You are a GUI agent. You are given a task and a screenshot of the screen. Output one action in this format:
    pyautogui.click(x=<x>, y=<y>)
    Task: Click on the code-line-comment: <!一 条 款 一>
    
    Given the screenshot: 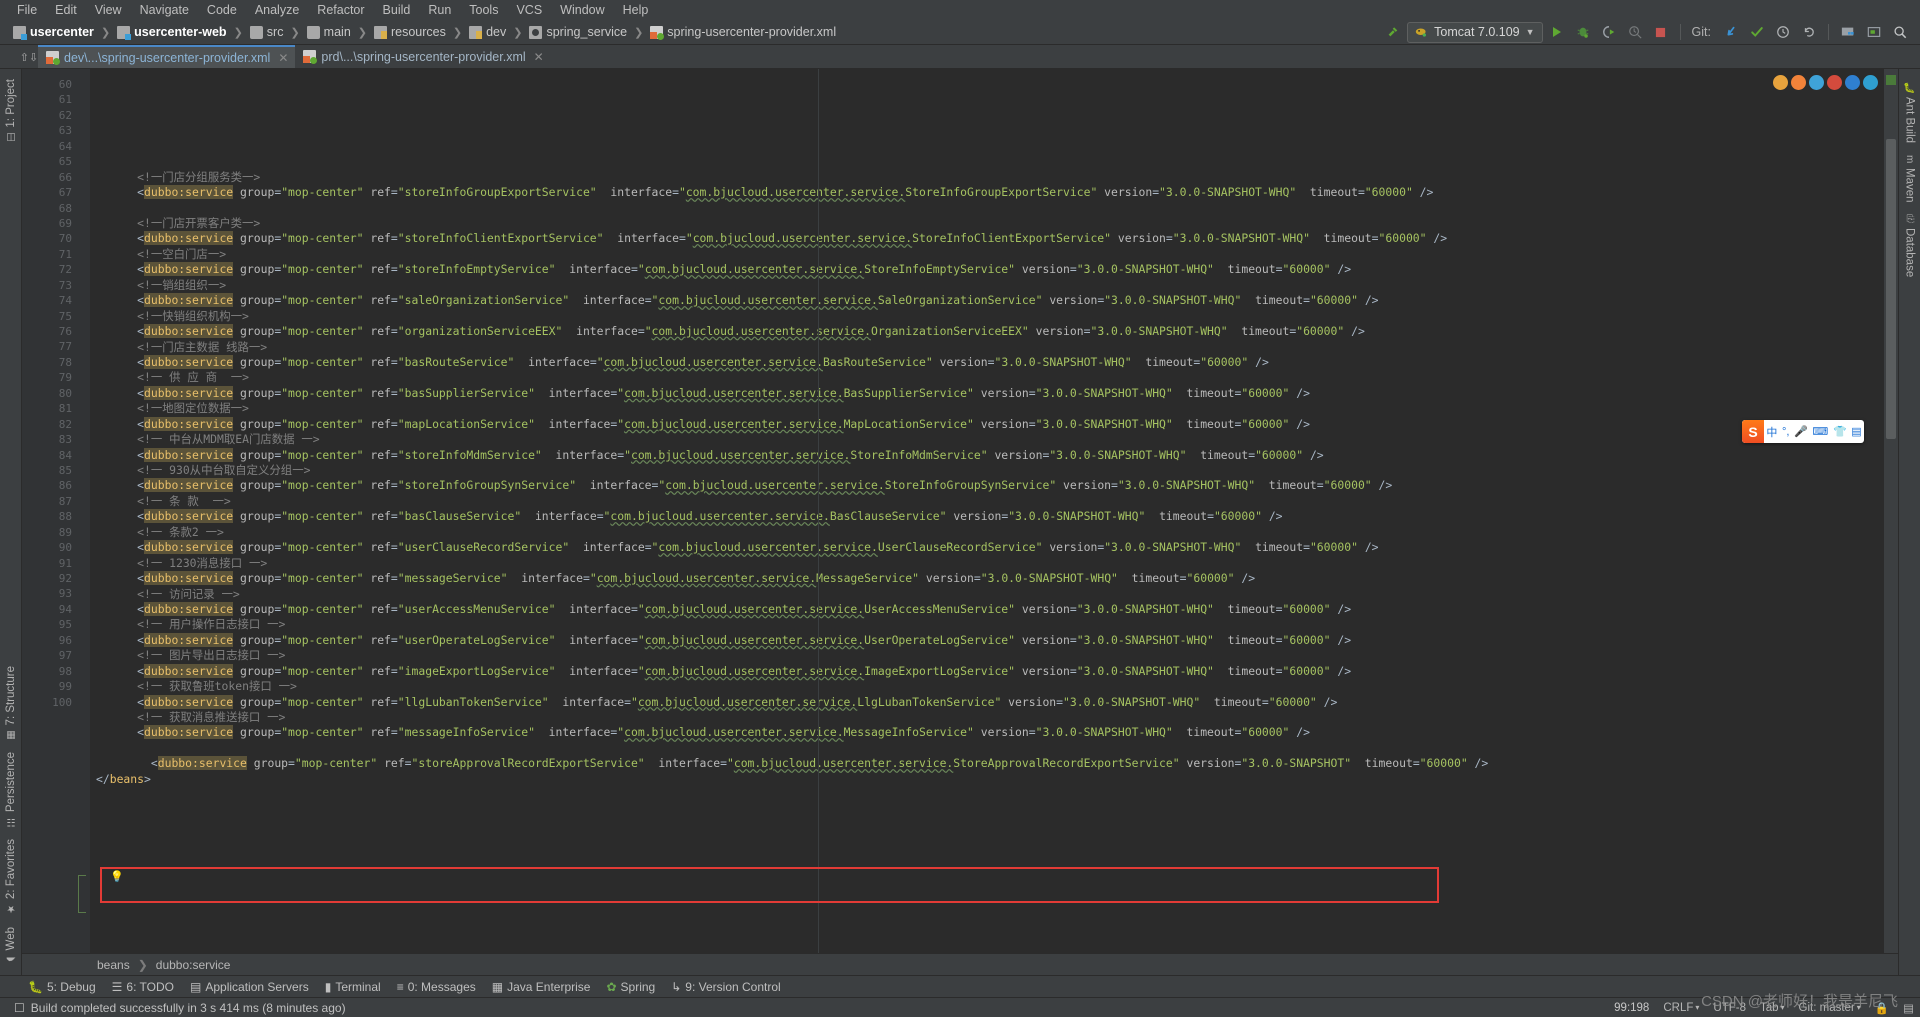 What is the action you would take?
    pyautogui.click(x=987, y=501)
    